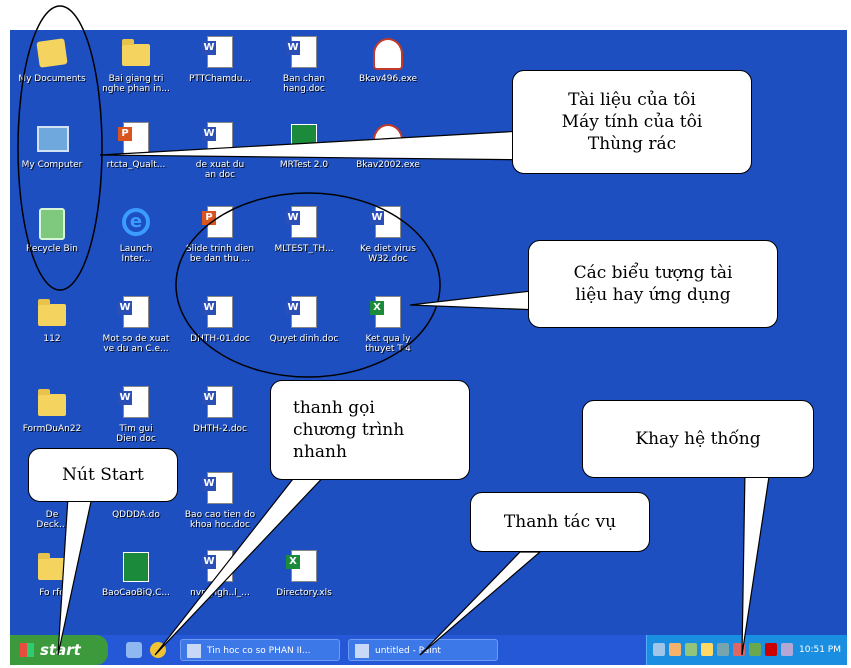 This screenshot has height=668, width=851. Describe the element at coordinates (302, 567) in the screenshot. I see `excel-doc-icon: X` at that location.